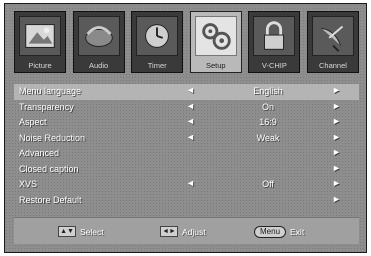 This screenshot has width=371, height=256. I want to click on menu-row-noise-reduction: Noise Reduction ◄ Weak ►, so click(186, 139).